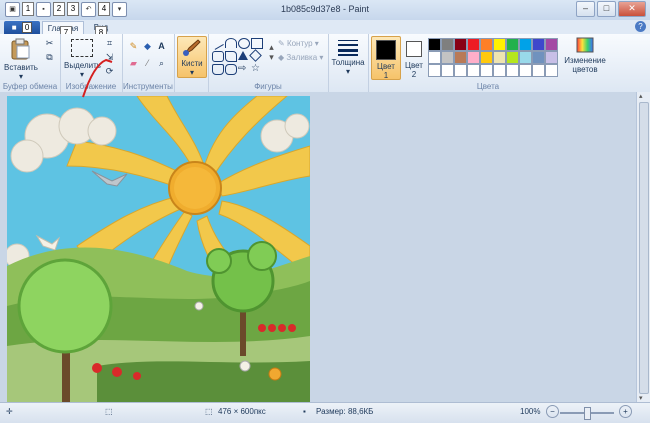 This screenshot has width=650, height=423. What do you see at coordinates (641, 398) in the screenshot?
I see `scroll-down-icon: ▾` at bounding box center [641, 398].